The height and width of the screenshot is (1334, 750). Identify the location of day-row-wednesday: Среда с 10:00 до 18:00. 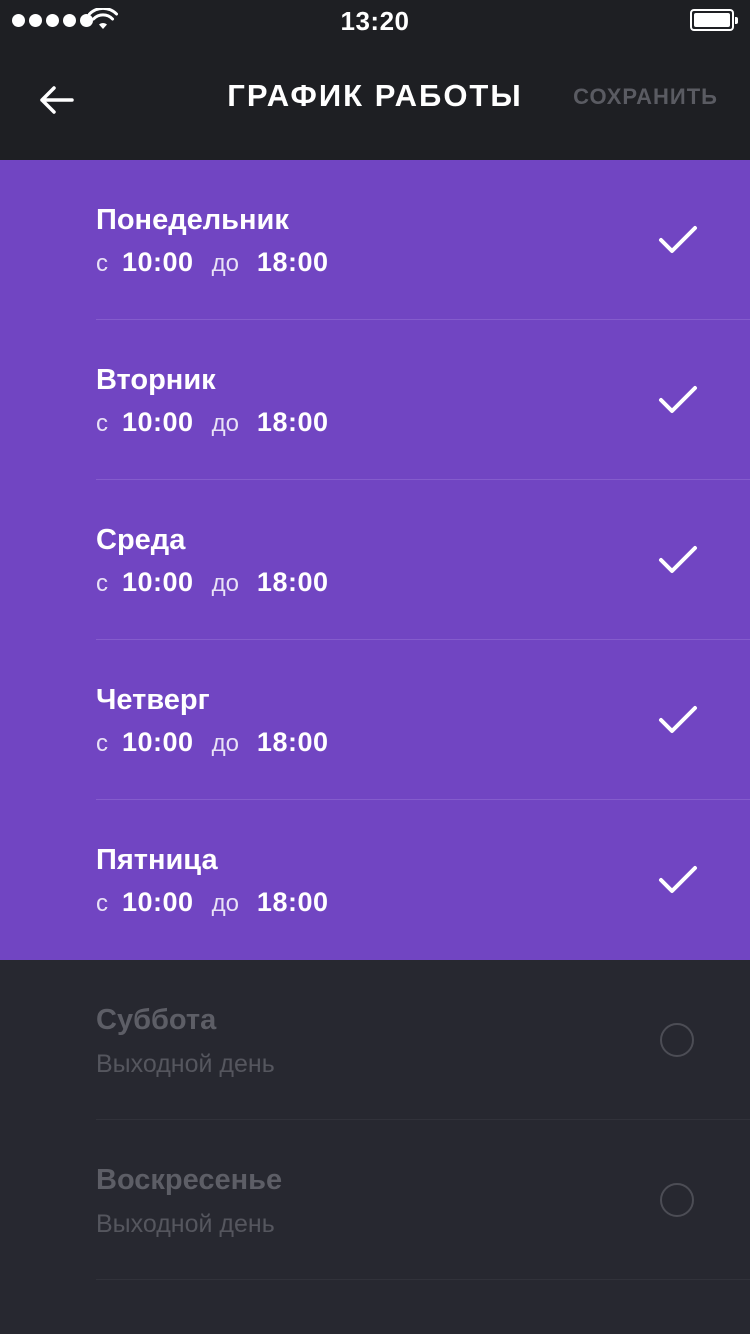
(375, 560).